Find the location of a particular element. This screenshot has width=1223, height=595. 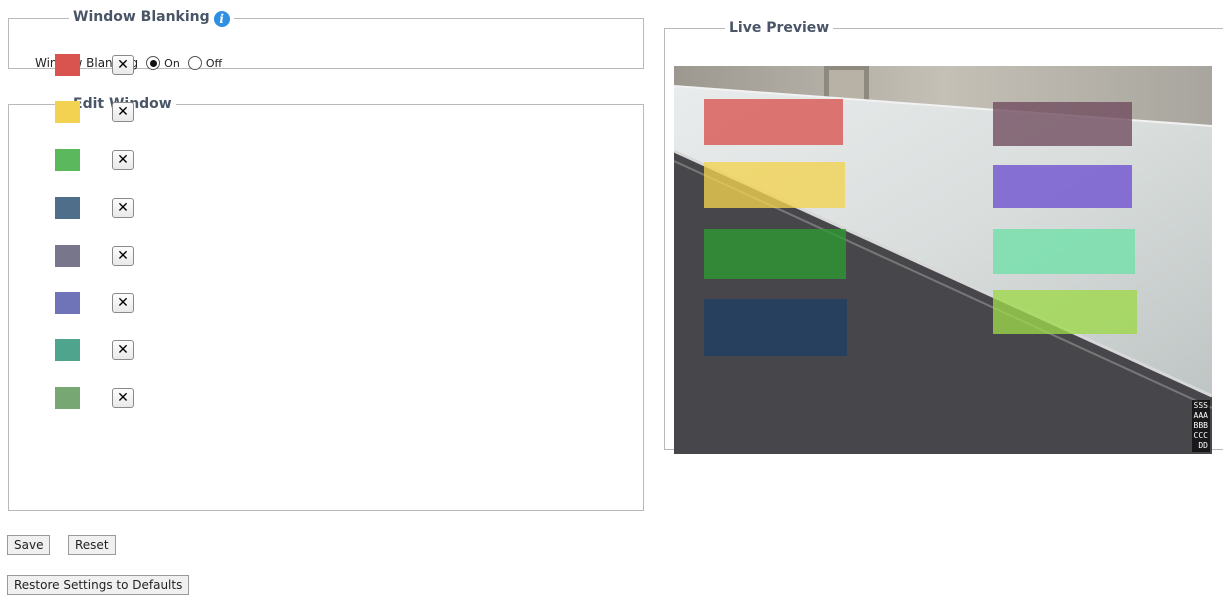

osd-line: AAA is located at coordinates (1200, 415).